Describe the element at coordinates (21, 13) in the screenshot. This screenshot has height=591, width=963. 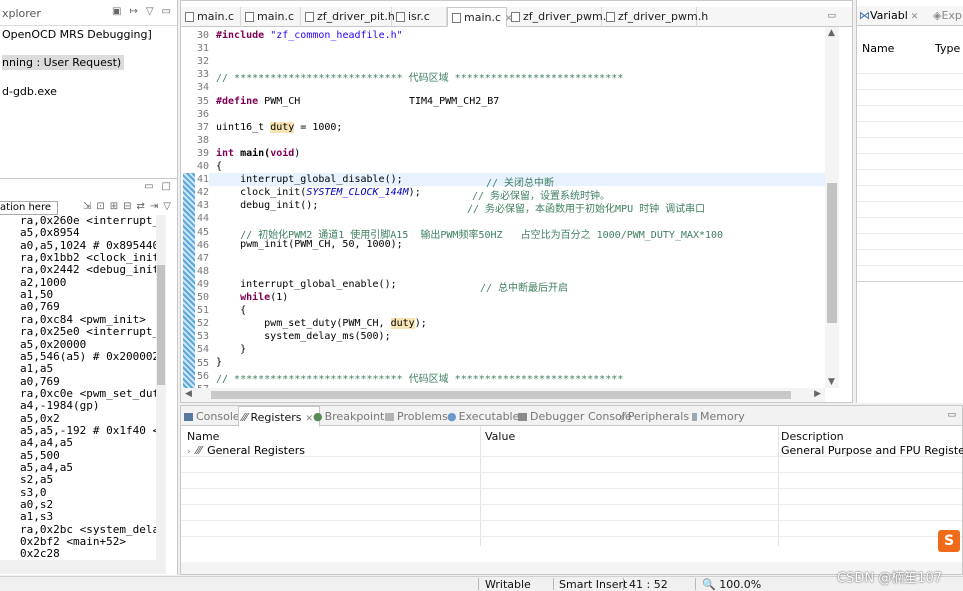
I see `debug-view-title: xplorer` at that location.